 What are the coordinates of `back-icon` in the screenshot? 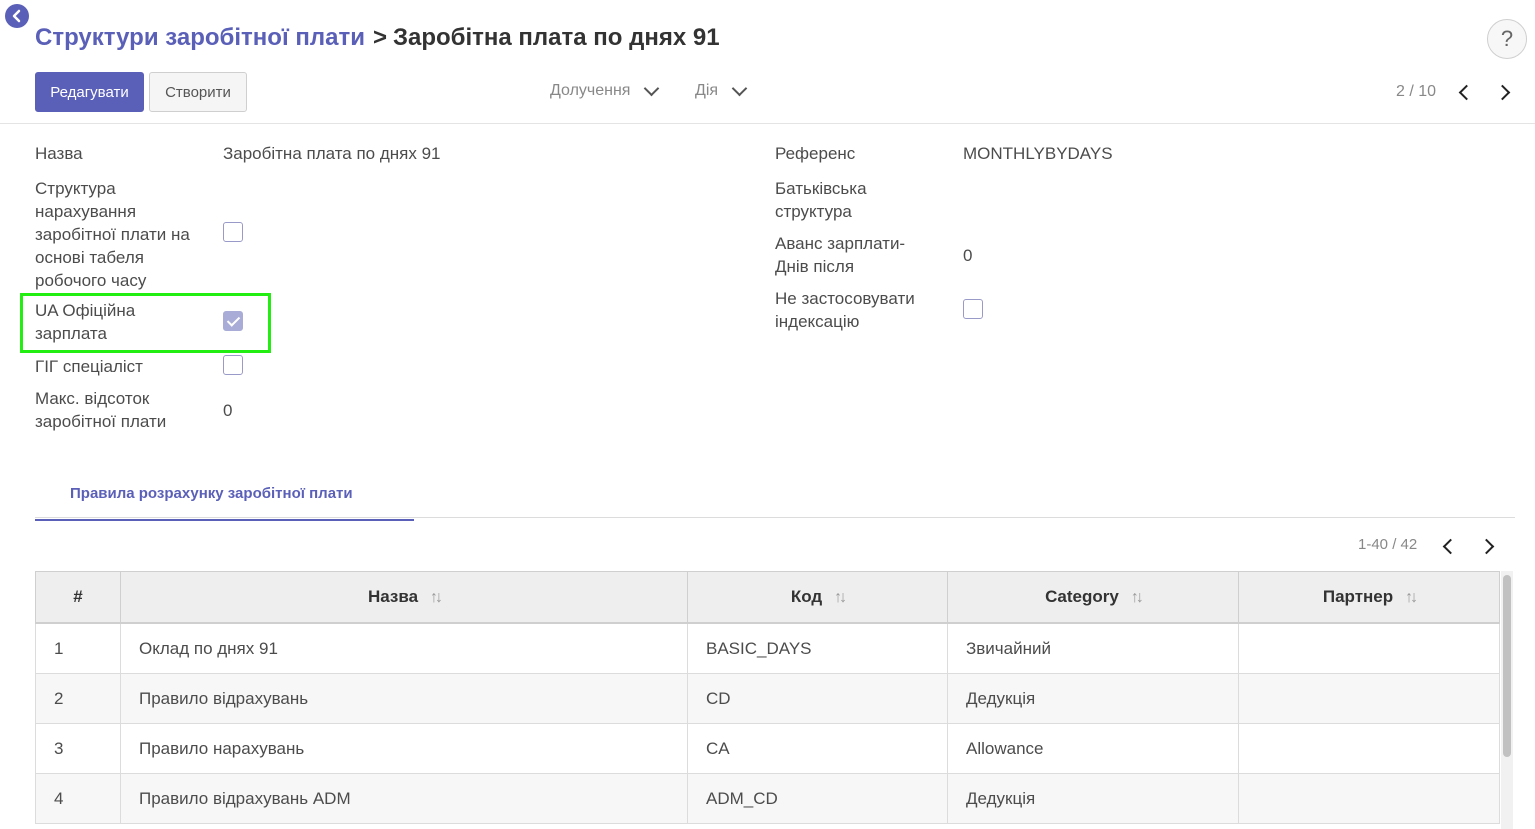 It's located at (17, 16).